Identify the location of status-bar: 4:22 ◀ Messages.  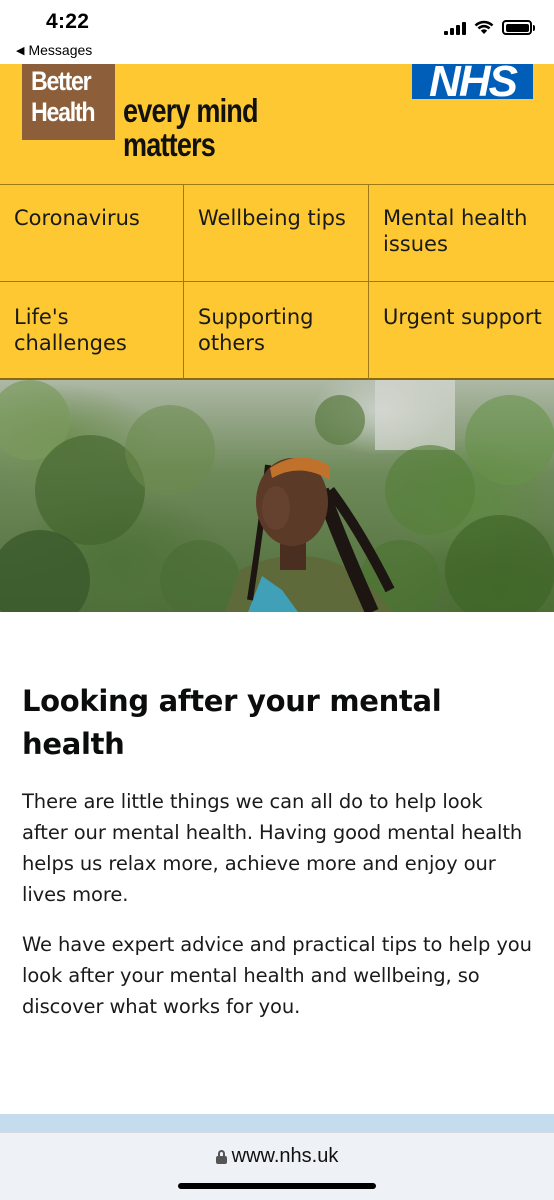
(277, 32).